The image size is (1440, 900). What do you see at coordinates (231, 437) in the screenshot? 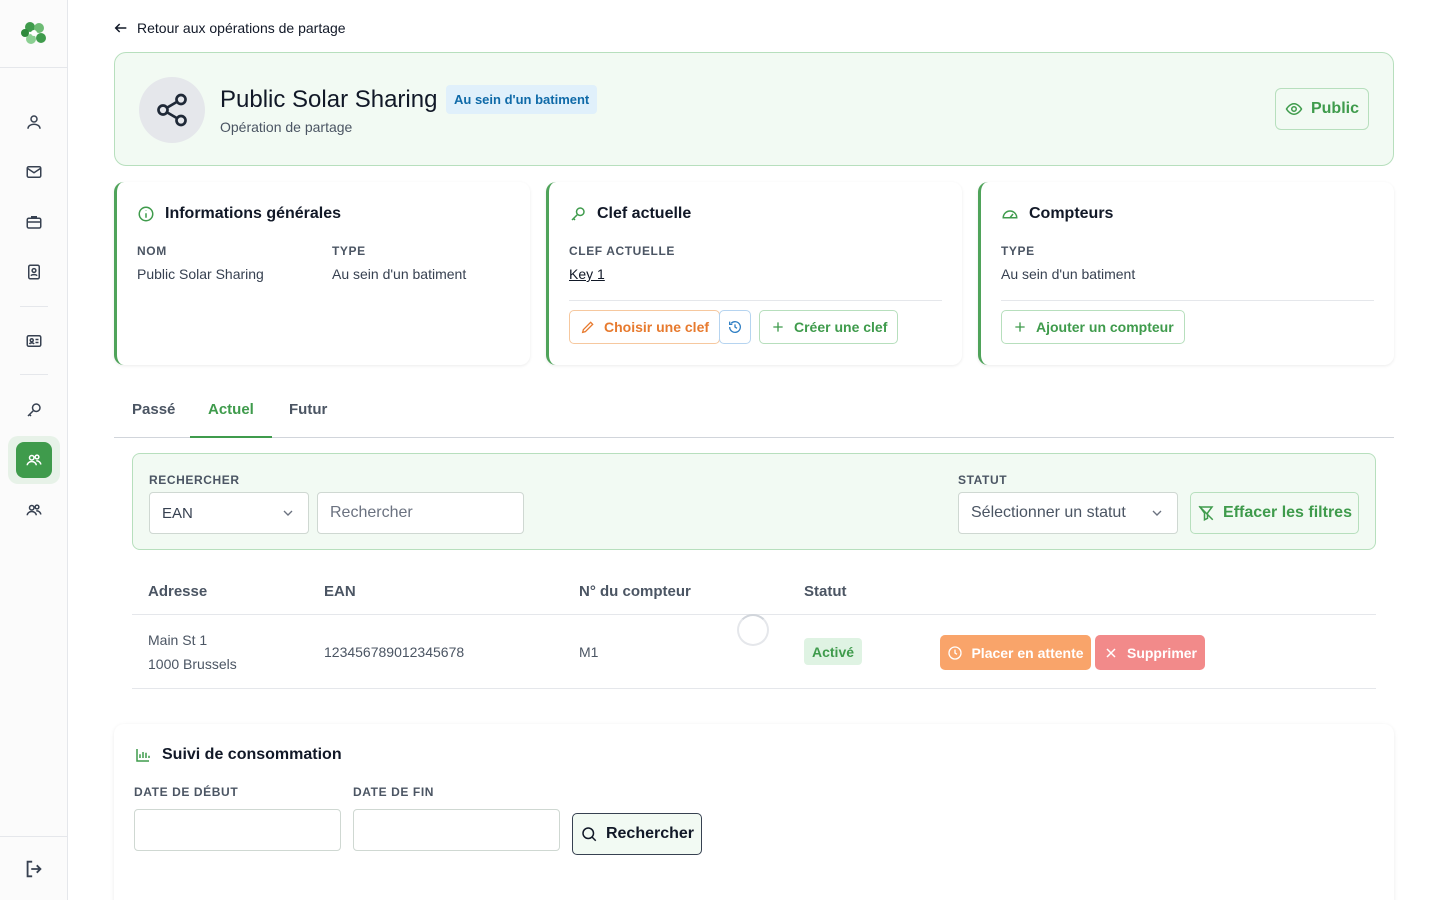
I see `active-tab-indicator` at bounding box center [231, 437].